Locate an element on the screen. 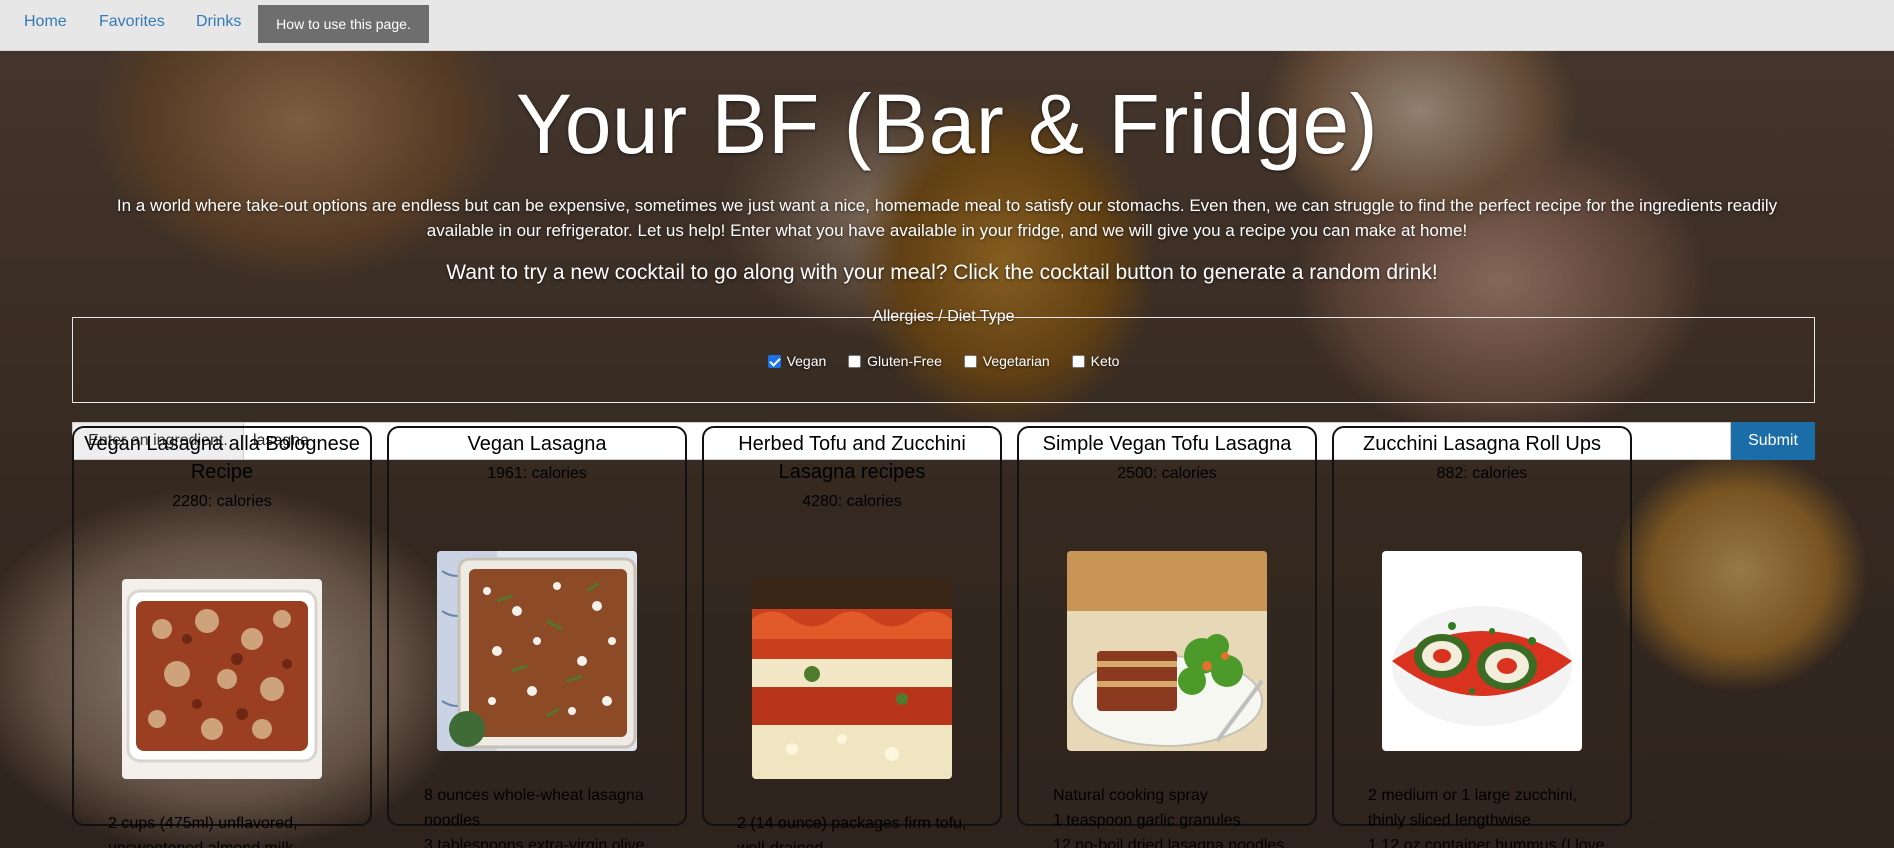 The width and height of the screenshot is (1894, 848). ingredient-line: 2 (14 ounce) packages firm tofu, is located at coordinates (852, 823).